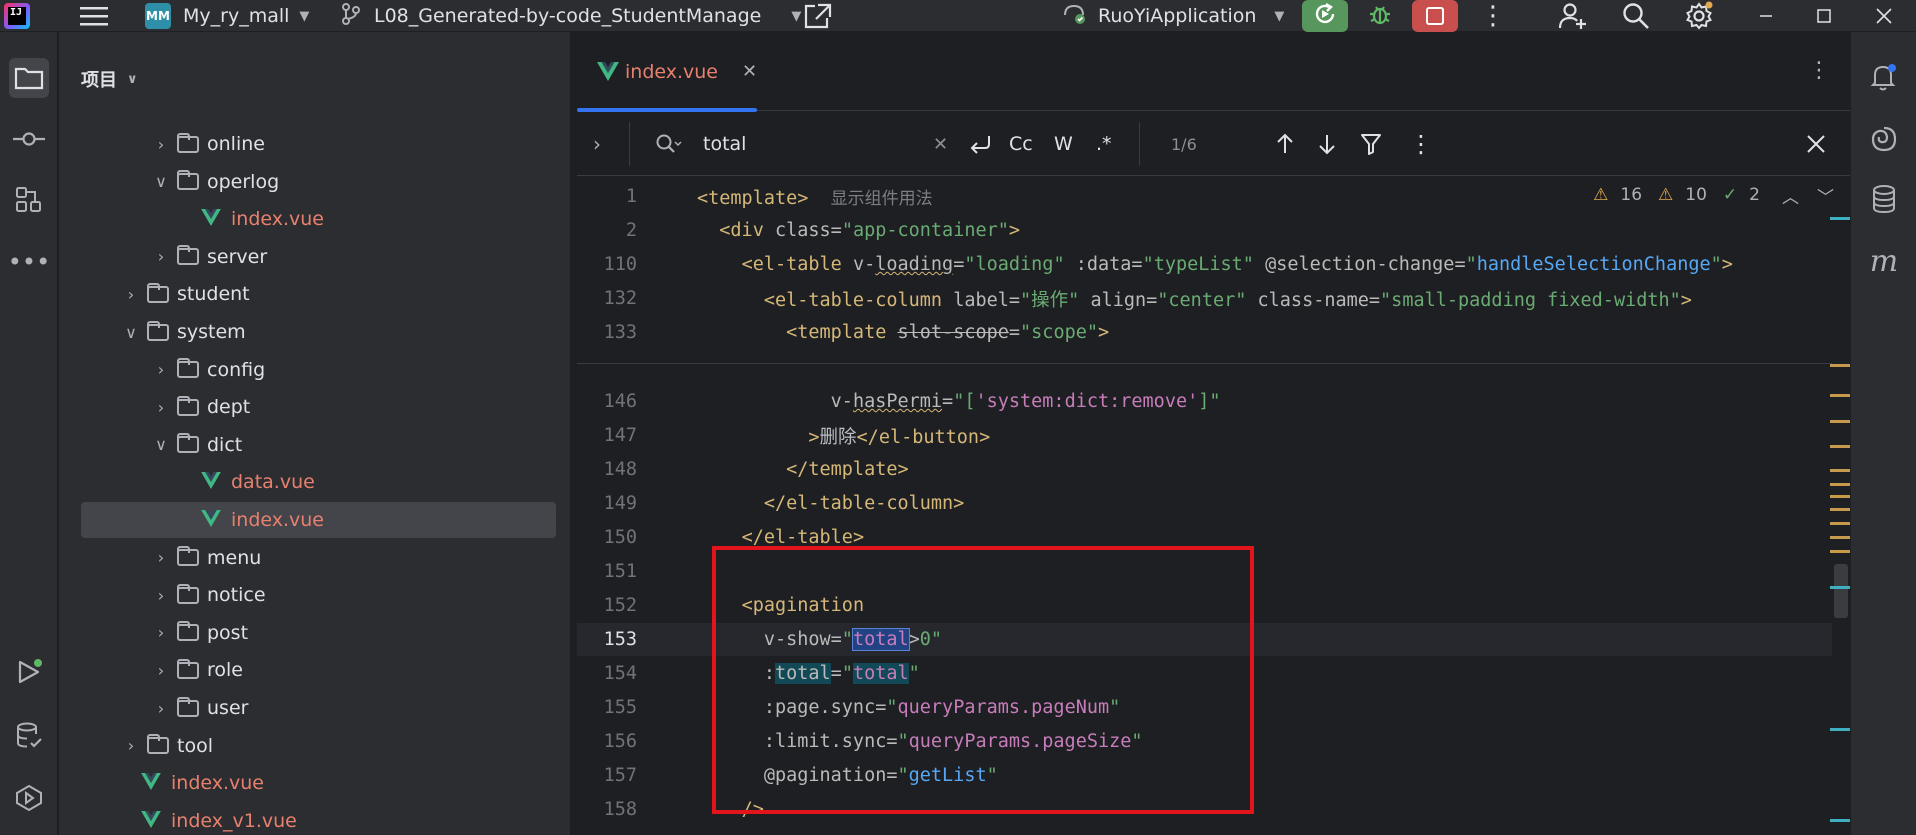 Image resolution: width=1916 pixels, height=835 pixels. I want to click on ai-assistant-icon, so click(1884, 139).